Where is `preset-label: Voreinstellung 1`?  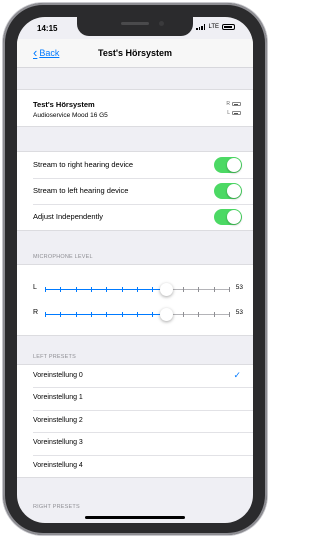 preset-label: Voreinstellung 1 is located at coordinates (58, 398).